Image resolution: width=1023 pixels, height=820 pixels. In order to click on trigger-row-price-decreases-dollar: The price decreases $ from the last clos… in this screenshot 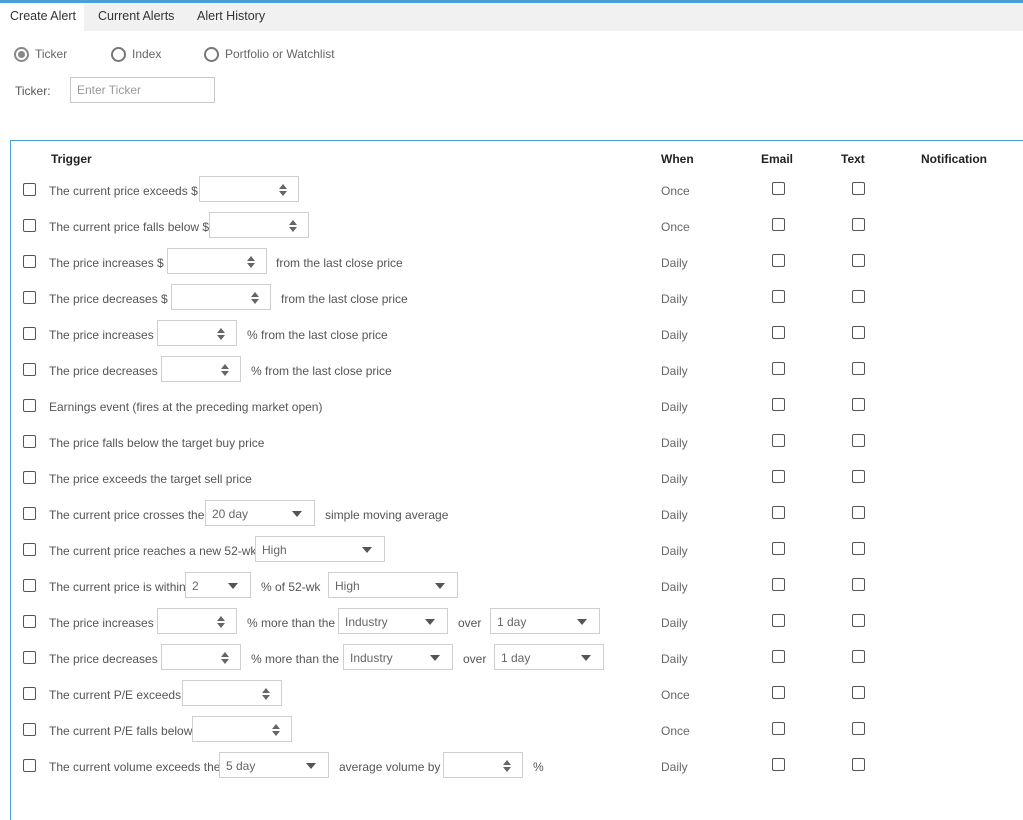, I will do `click(511, 298)`.